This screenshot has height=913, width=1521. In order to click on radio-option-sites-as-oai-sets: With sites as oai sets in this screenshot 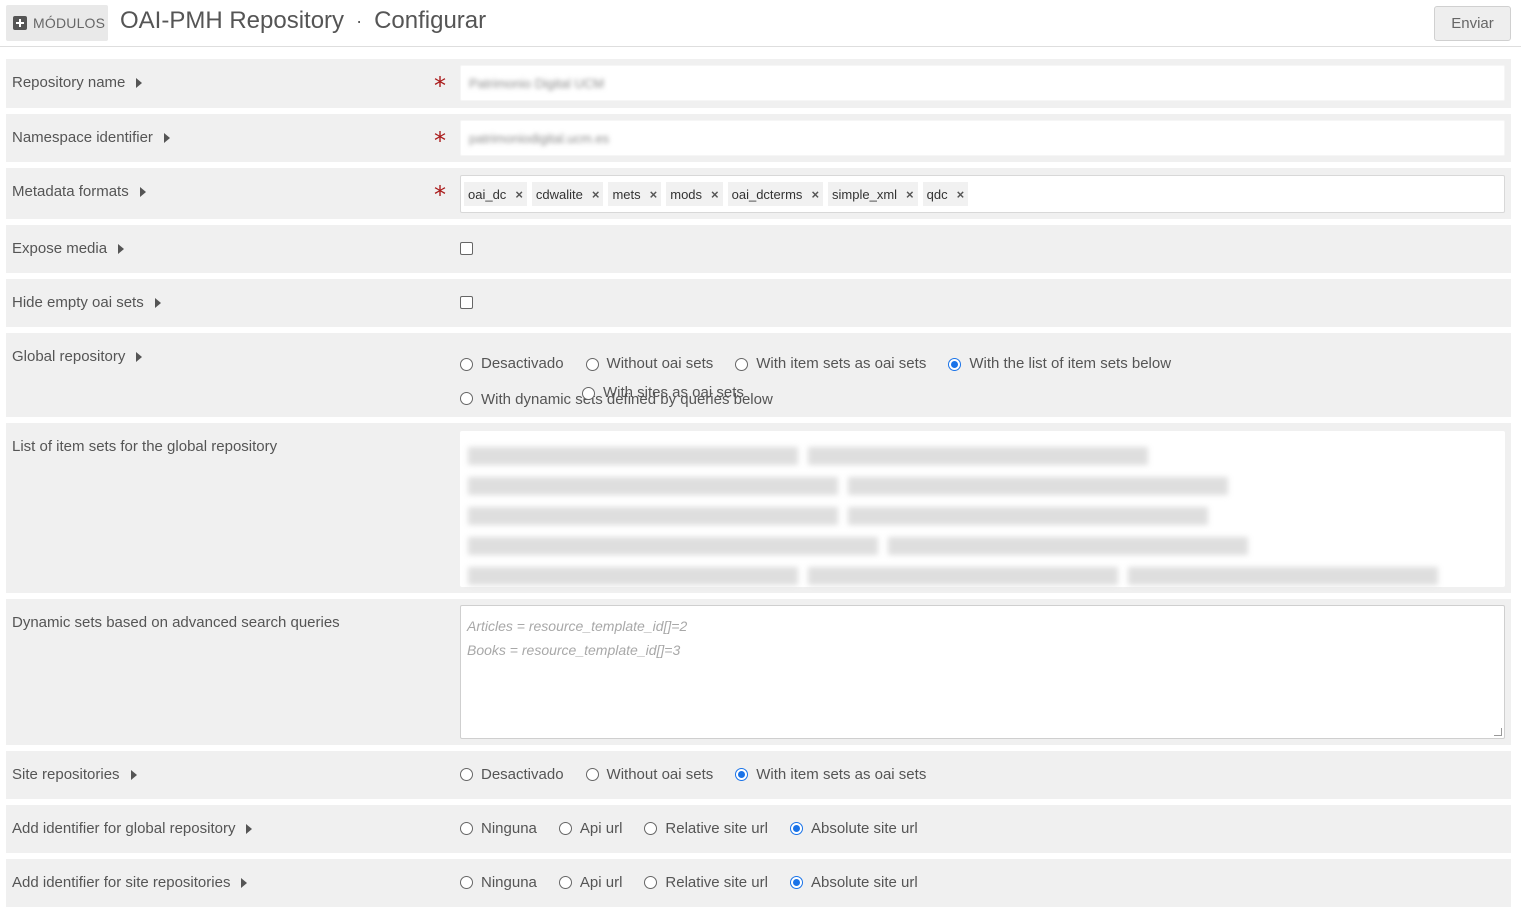, I will do `click(663, 393)`.